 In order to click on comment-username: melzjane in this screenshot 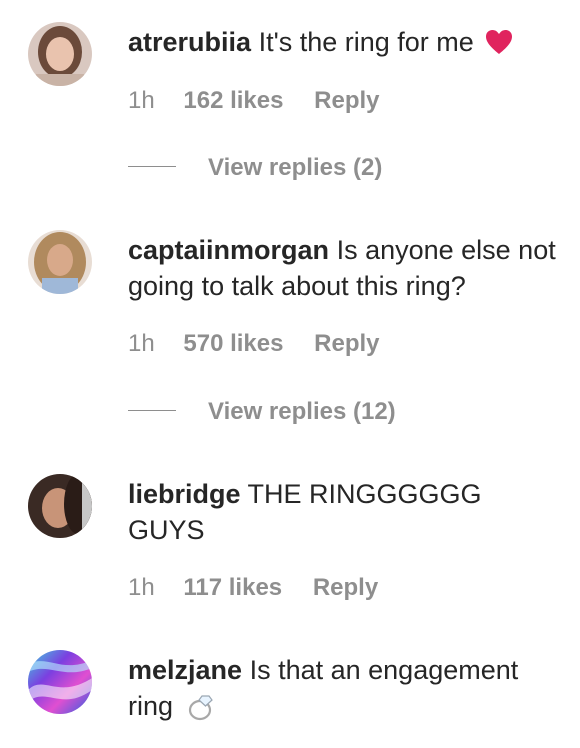, I will do `click(185, 670)`.